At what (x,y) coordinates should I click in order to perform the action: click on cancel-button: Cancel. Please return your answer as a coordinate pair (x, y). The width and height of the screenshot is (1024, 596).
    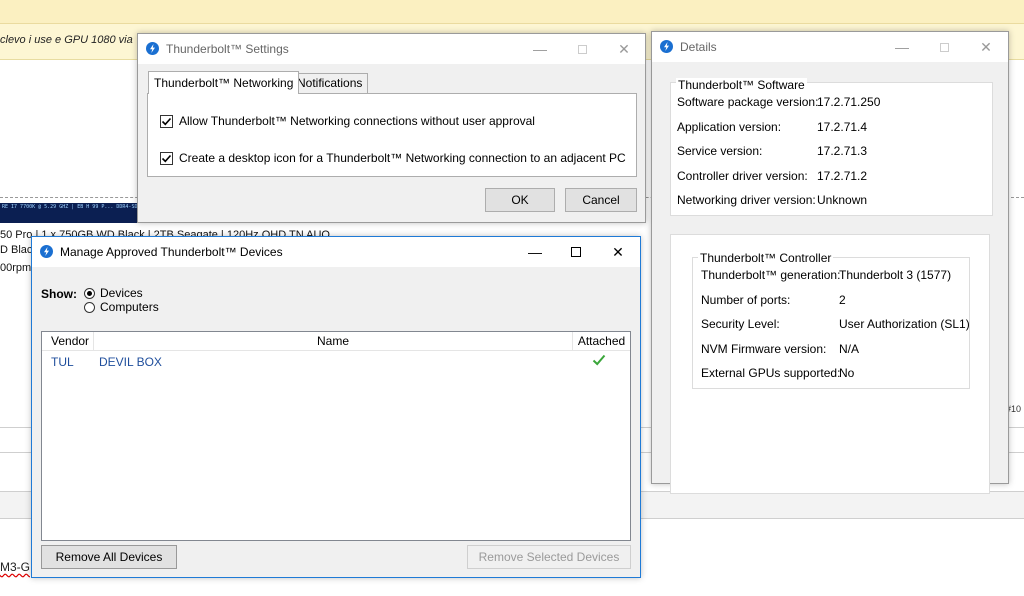
    Looking at the image, I should click on (601, 200).